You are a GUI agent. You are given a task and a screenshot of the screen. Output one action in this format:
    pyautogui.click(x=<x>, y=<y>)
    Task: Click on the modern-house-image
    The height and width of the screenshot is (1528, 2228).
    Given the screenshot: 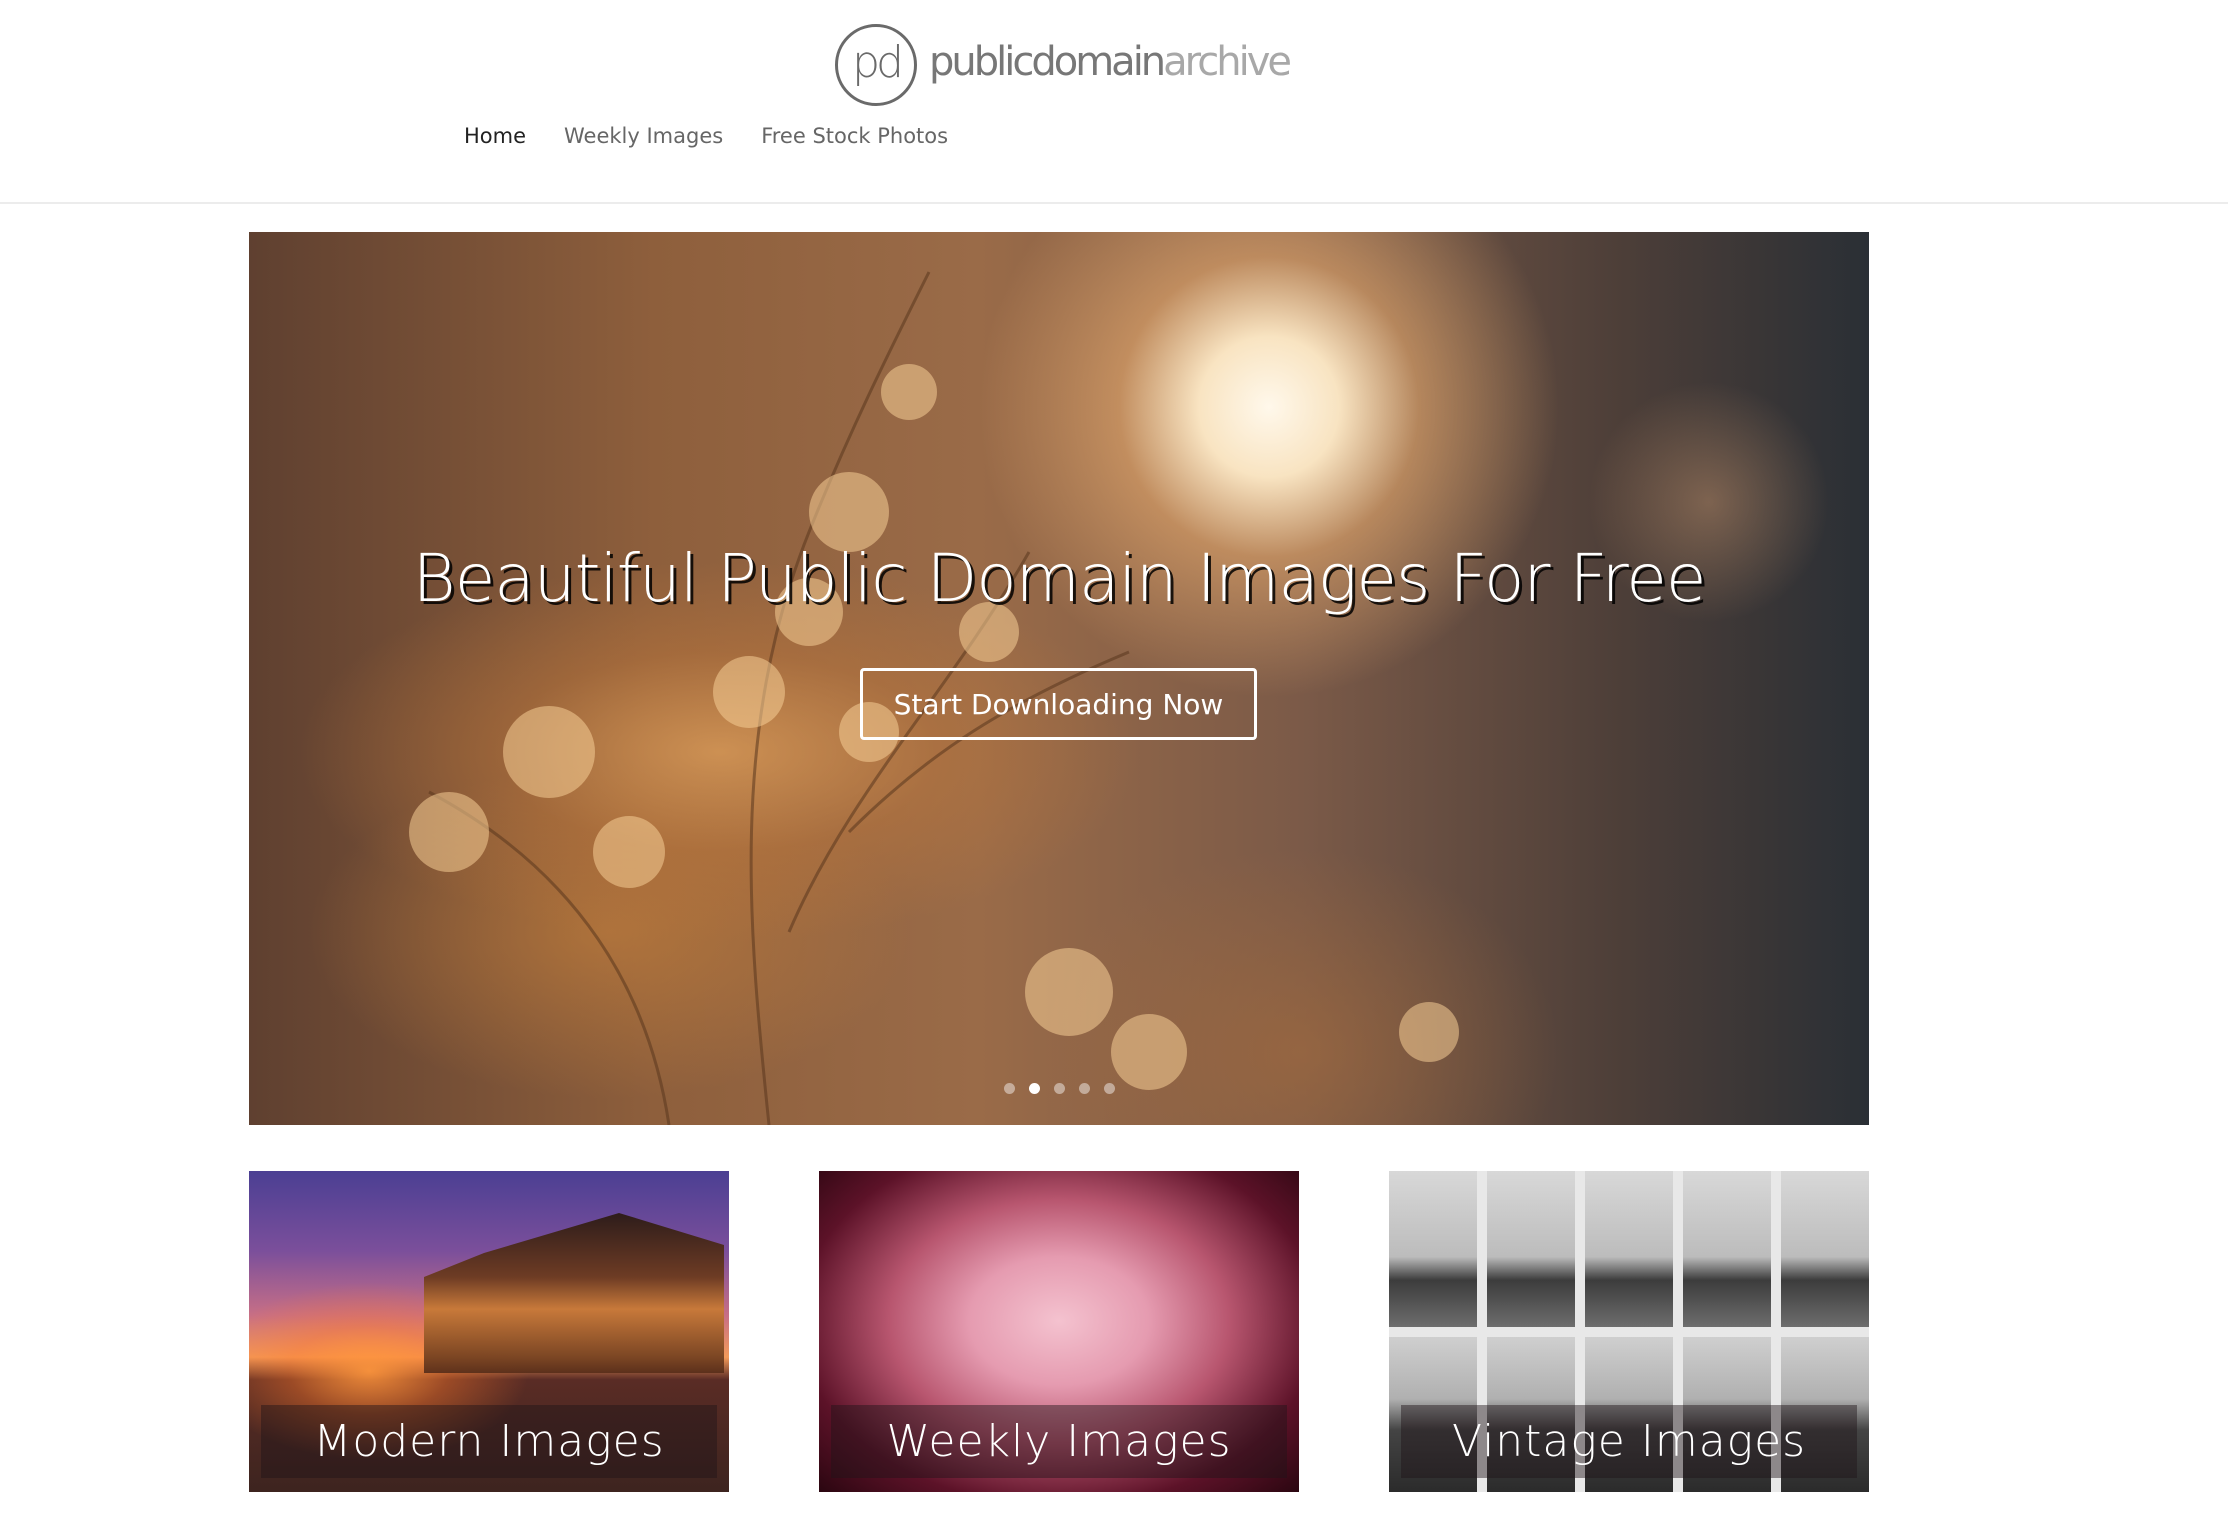 What is the action you would take?
    pyautogui.click(x=574, y=1293)
    